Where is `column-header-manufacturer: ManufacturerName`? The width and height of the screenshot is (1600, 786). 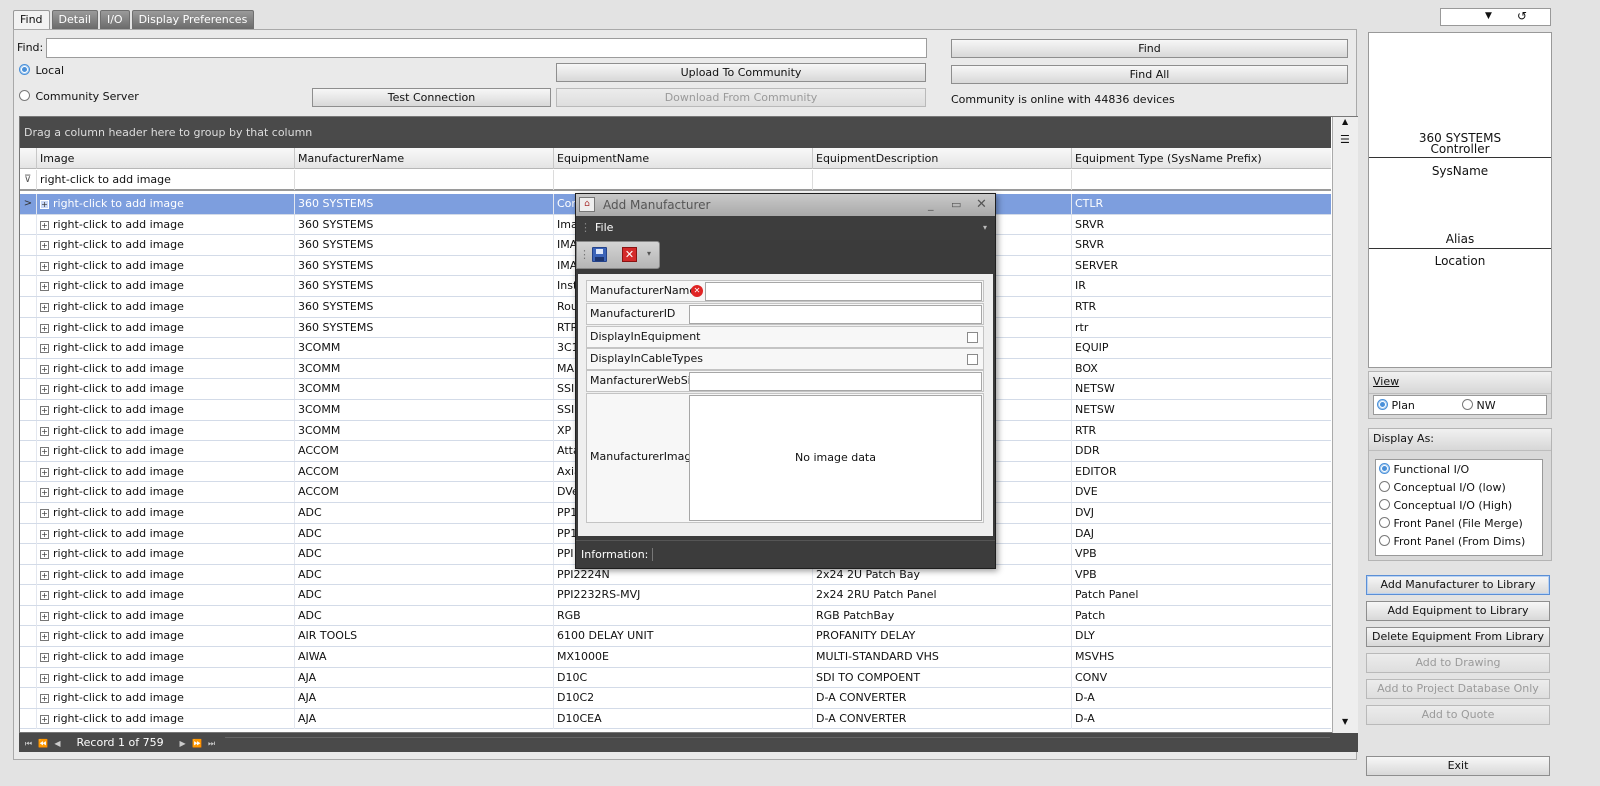
column-header-manufacturer: ManufacturerName is located at coordinates (423, 158).